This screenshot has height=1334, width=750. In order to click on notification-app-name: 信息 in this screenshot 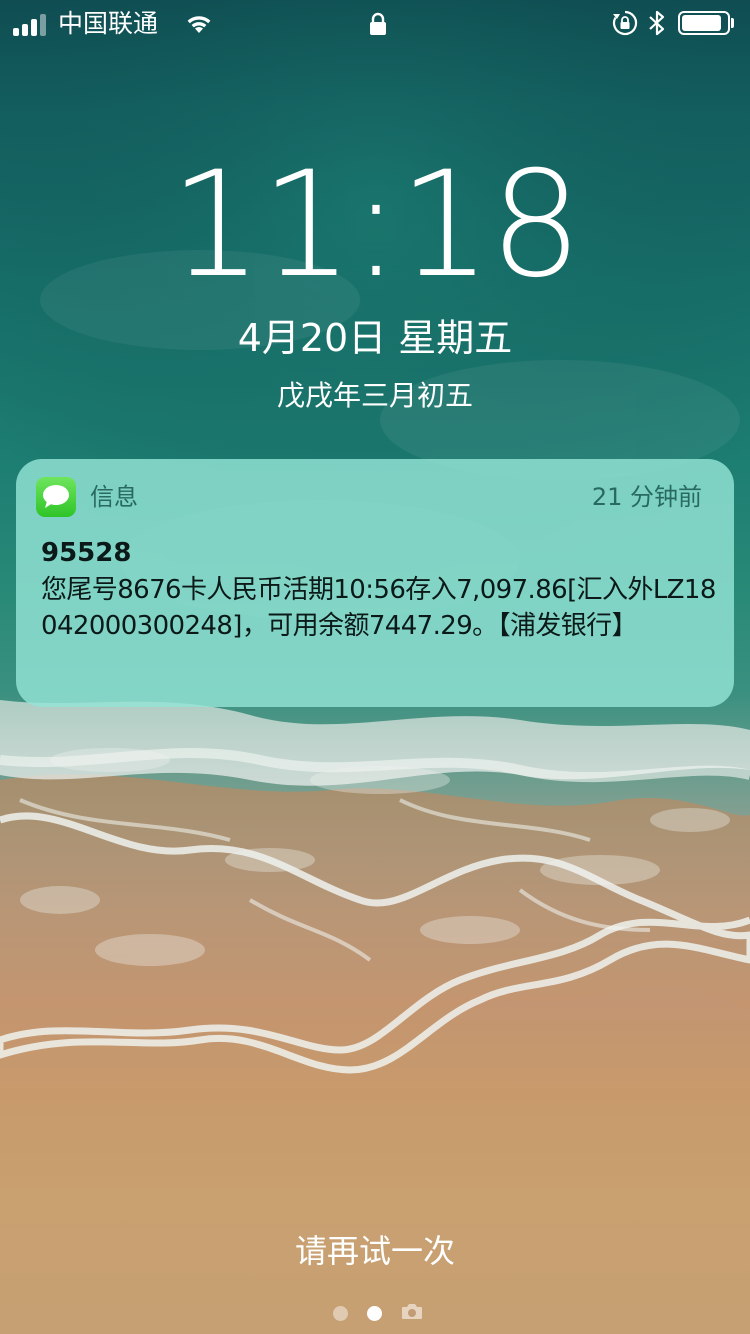, I will do `click(114, 497)`.